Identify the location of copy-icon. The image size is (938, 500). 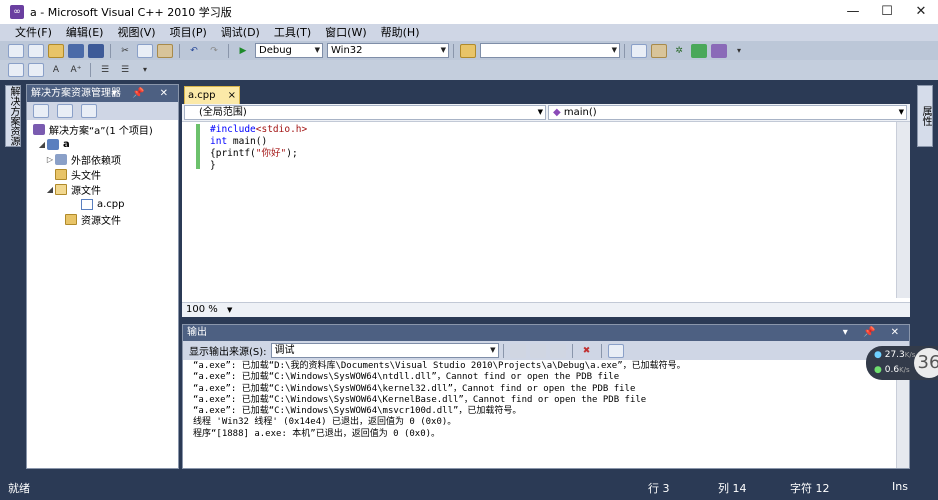
(145, 50).